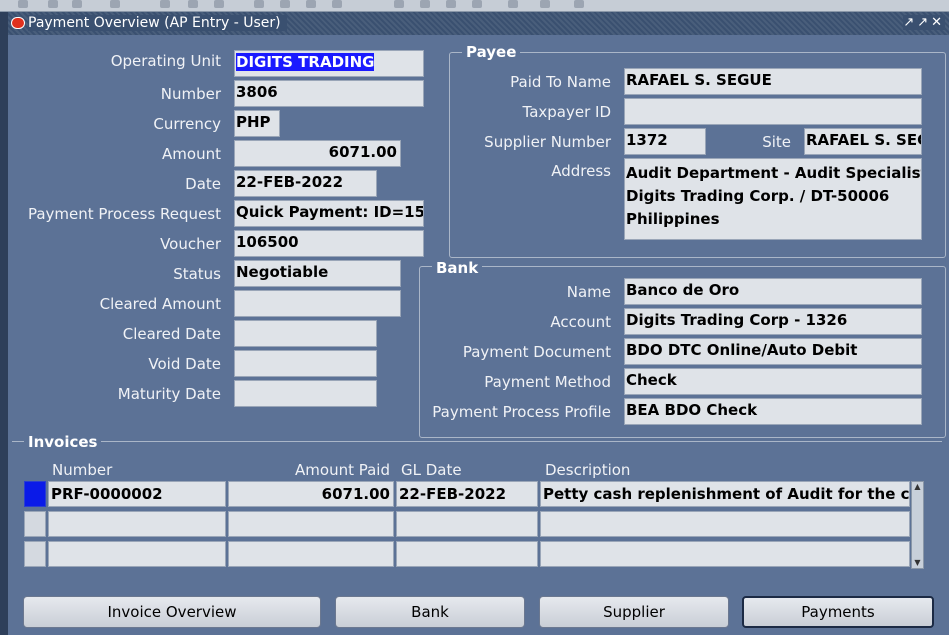  What do you see at coordinates (305, 363) in the screenshot?
I see `void-date-field` at bounding box center [305, 363].